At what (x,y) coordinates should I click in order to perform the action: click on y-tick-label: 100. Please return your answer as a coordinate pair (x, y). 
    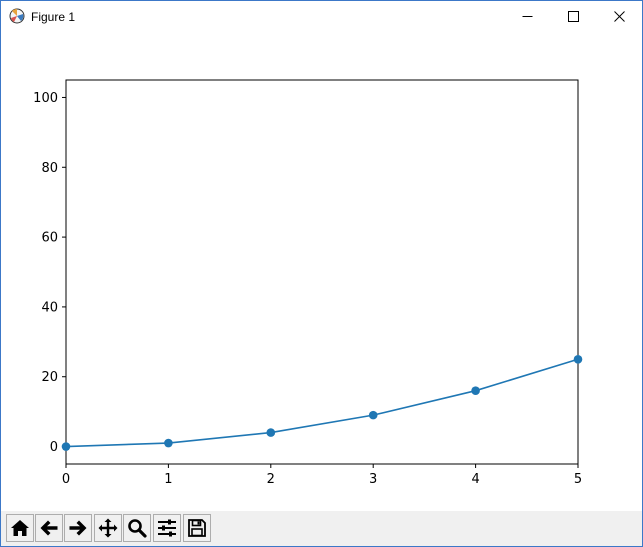
    Looking at the image, I should click on (45, 98).